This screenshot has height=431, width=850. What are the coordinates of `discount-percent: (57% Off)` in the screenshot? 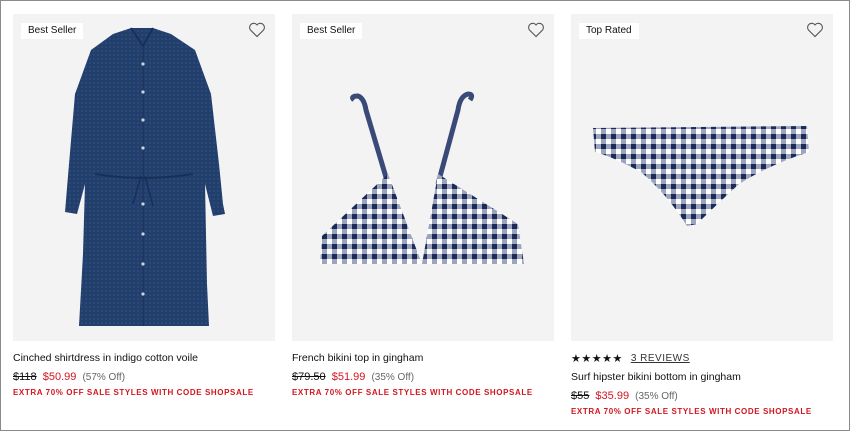 It's located at (104, 377).